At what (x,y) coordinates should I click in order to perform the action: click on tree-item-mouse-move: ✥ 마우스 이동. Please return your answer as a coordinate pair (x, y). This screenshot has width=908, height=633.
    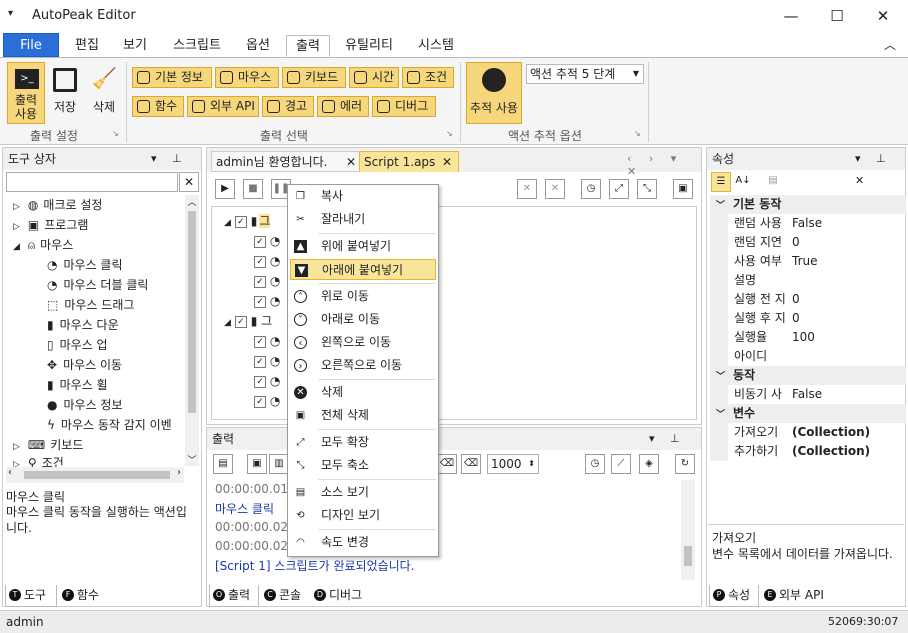
    Looking at the image, I should click on (84, 365).